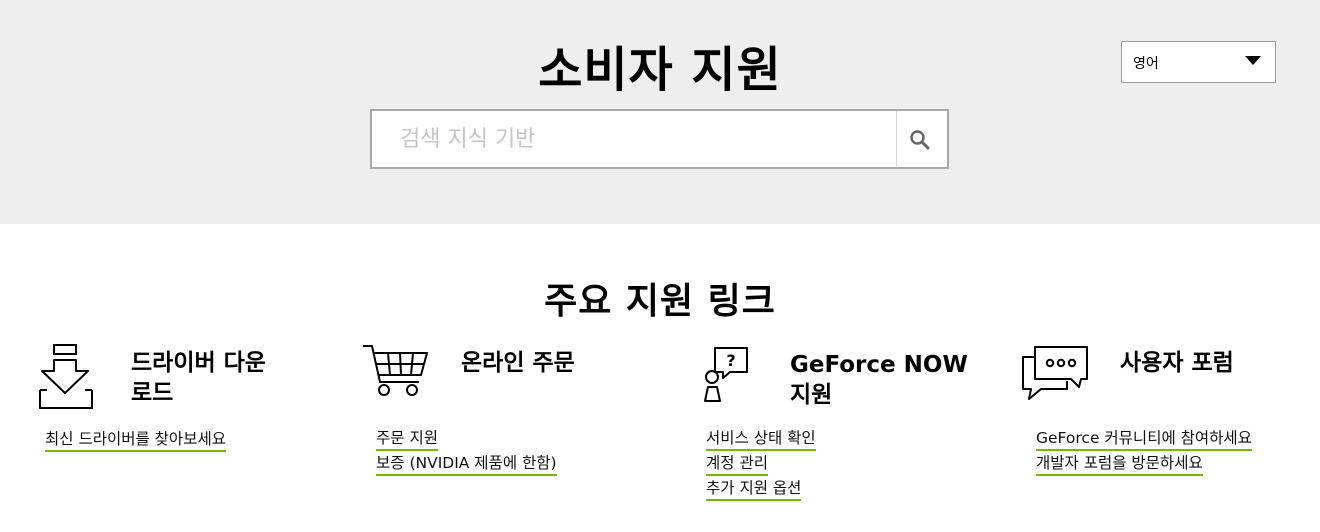  Describe the element at coordinates (1144, 466) in the screenshot. I see `link-developer-forums: 개발자 포럼을 방문하세요` at that location.